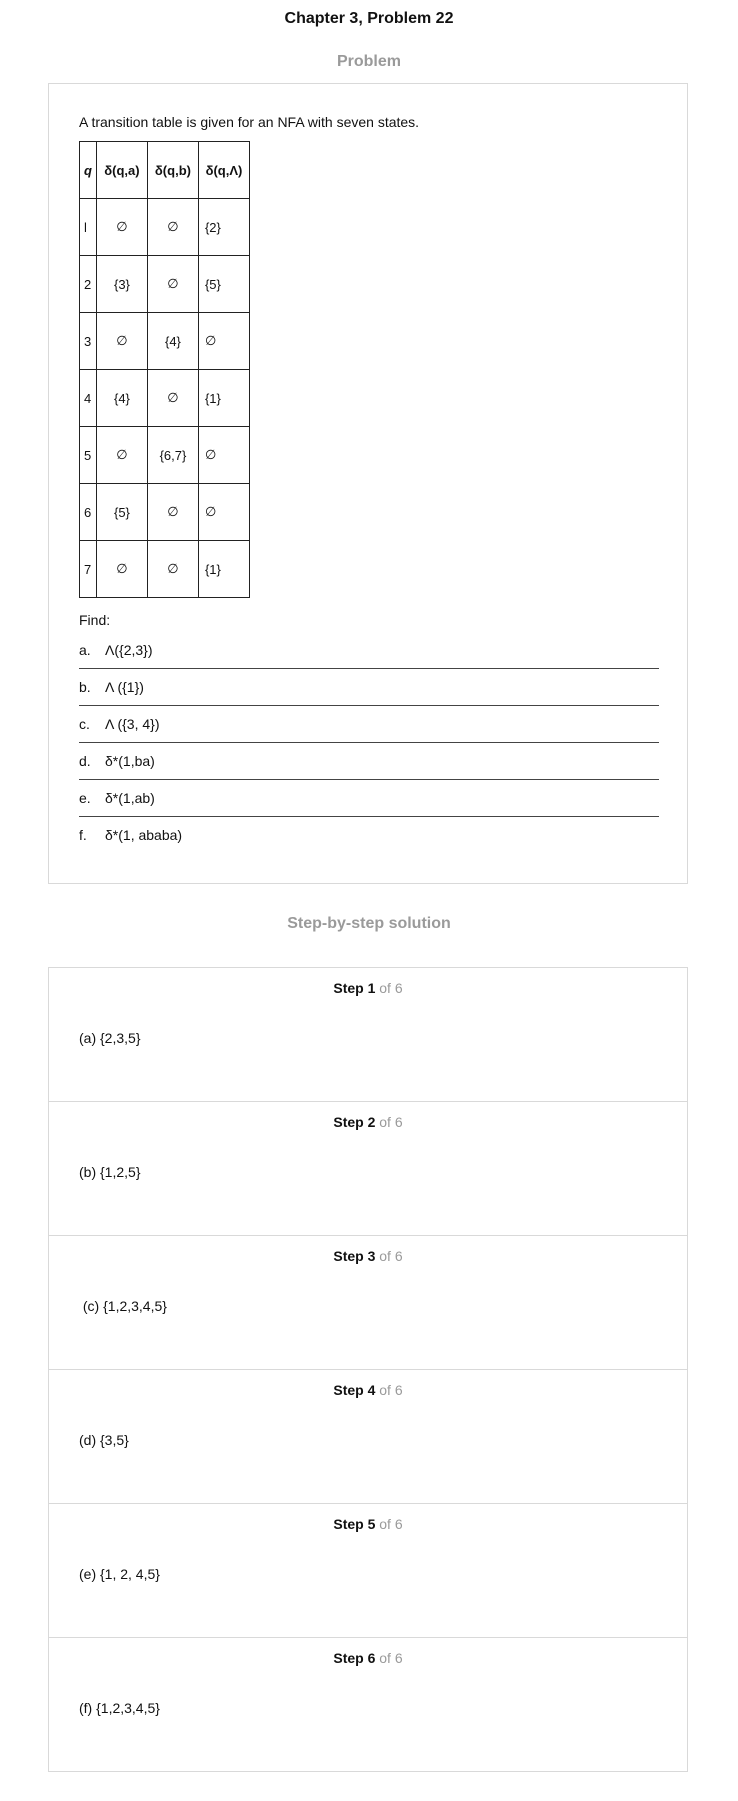 The height and width of the screenshot is (1801, 738). What do you see at coordinates (354, 1658) in the screenshot?
I see `step-label: Step 6` at bounding box center [354, 1658].